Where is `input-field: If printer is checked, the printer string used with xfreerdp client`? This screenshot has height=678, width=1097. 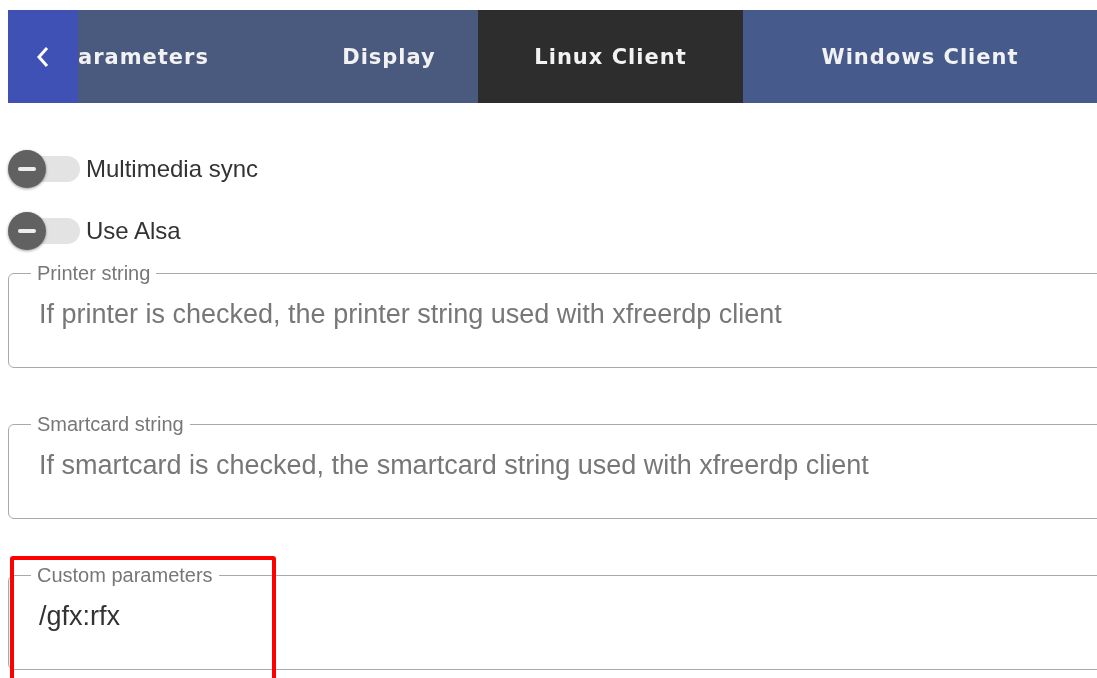
input-field: If printer is checked, the printer string used with xfreerdp client is located at coordinates (568, 314).